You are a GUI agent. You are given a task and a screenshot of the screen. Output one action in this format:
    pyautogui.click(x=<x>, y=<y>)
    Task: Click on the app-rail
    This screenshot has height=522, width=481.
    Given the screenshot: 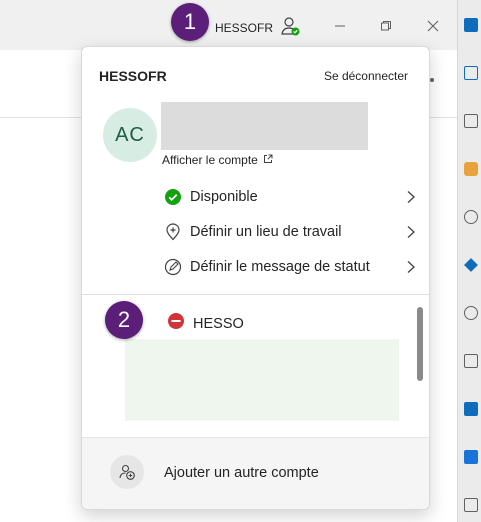 What is the action you would take?
    pyautogui.click(x=469, y=261)
    